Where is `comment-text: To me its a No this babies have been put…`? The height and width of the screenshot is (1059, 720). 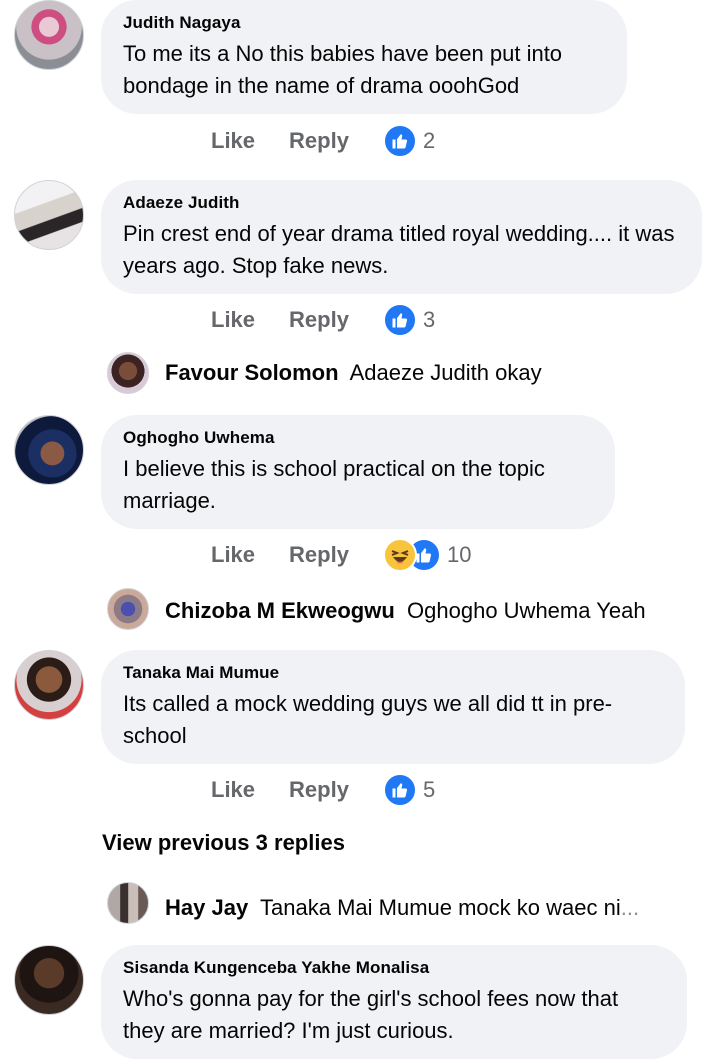
comment-text: To me its a No this babies have been put… is located at coordinates (343, 69).